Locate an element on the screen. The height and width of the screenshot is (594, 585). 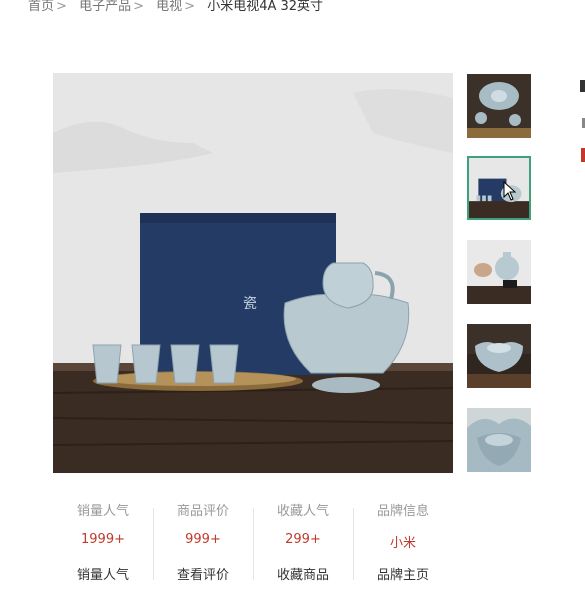
clipped-price-fragment is located at coordinates (583, 155).